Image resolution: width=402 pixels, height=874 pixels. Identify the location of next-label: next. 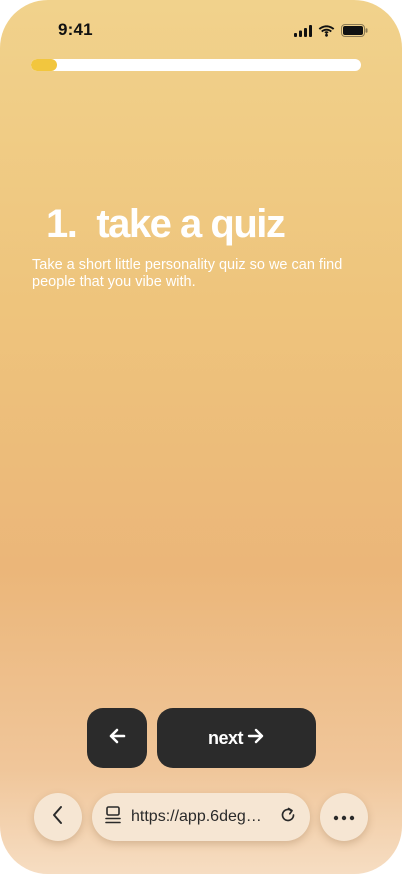
(225, 737).